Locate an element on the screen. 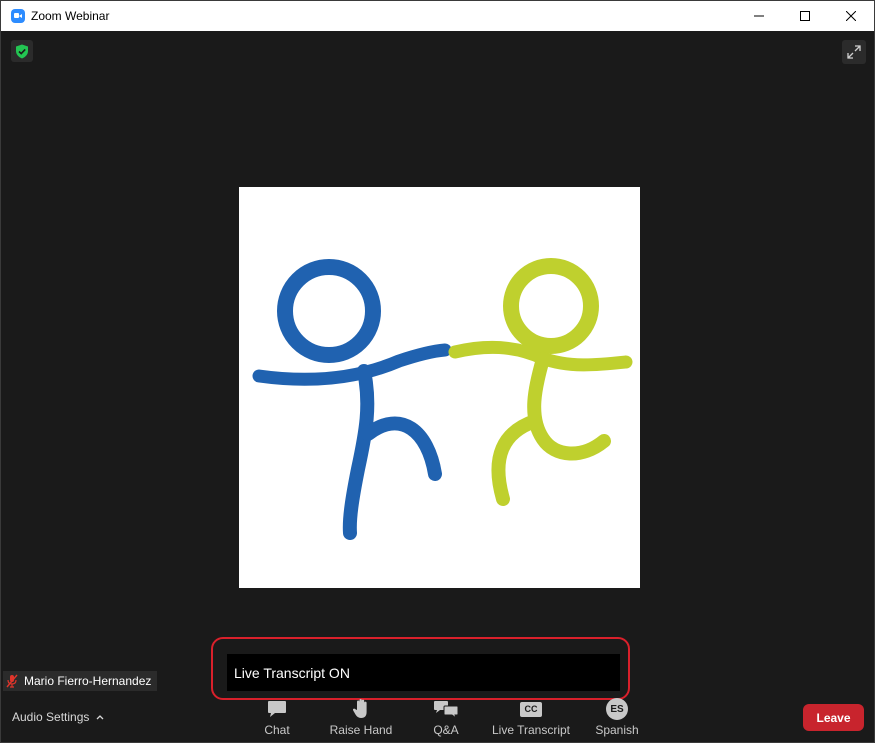 This screenshot has width=875, height=743. chevron-up-icon is located at coordinates (100, 717).